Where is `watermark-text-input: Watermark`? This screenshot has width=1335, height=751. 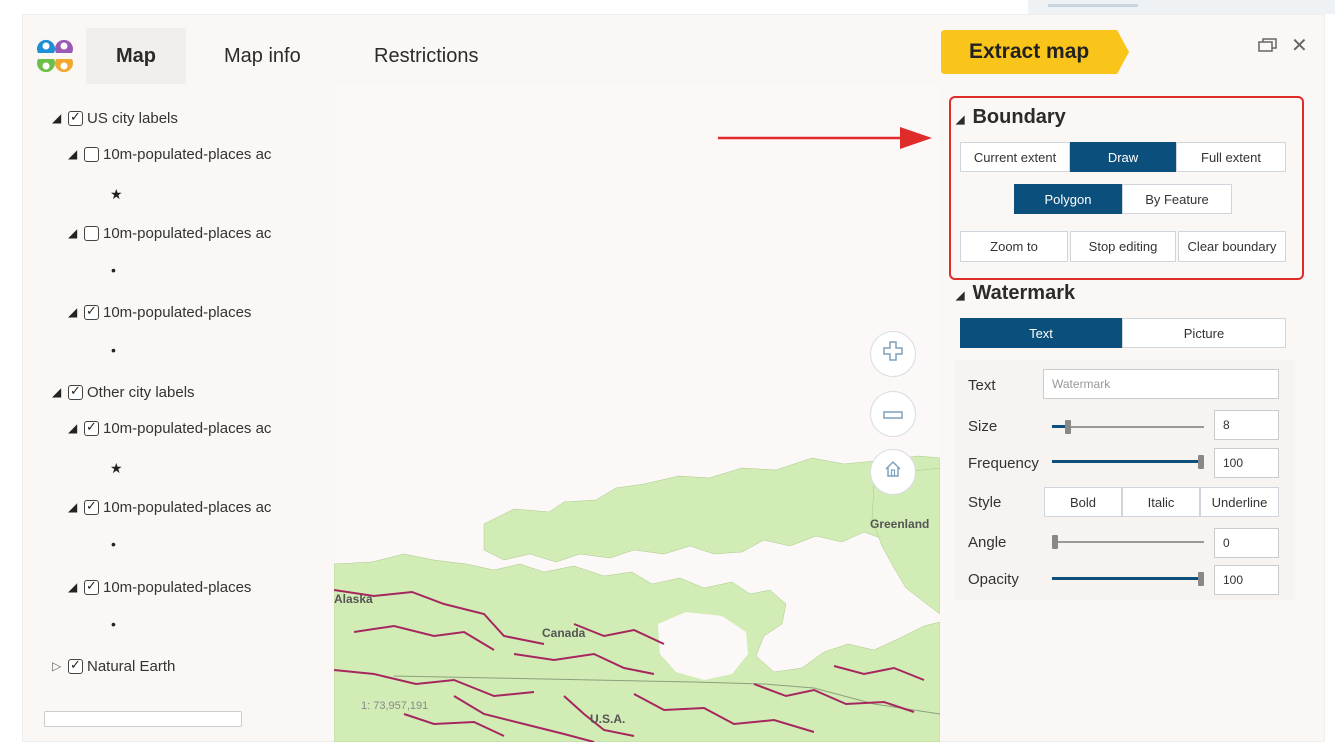 watermark-text-input: Watermark is located at coordinates (1161, 384).